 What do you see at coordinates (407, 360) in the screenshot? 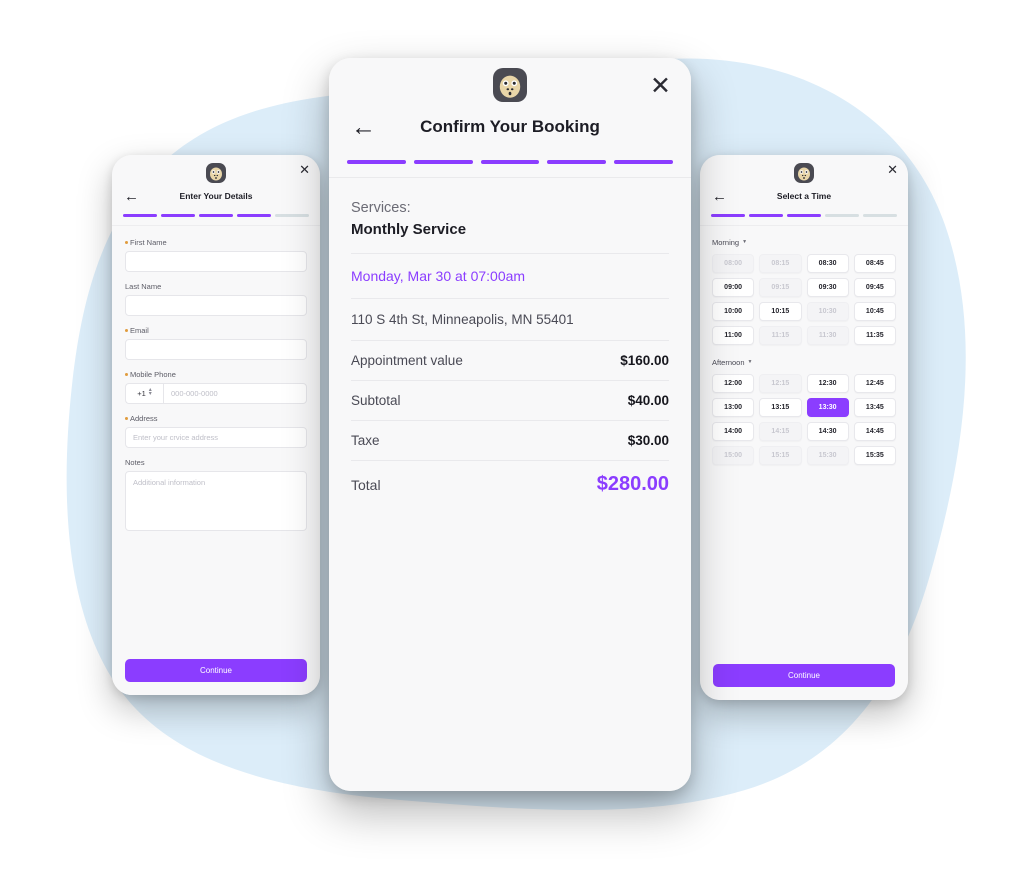
I see `appointment-value-label: Appointment value` at bounding box center [407, 360].